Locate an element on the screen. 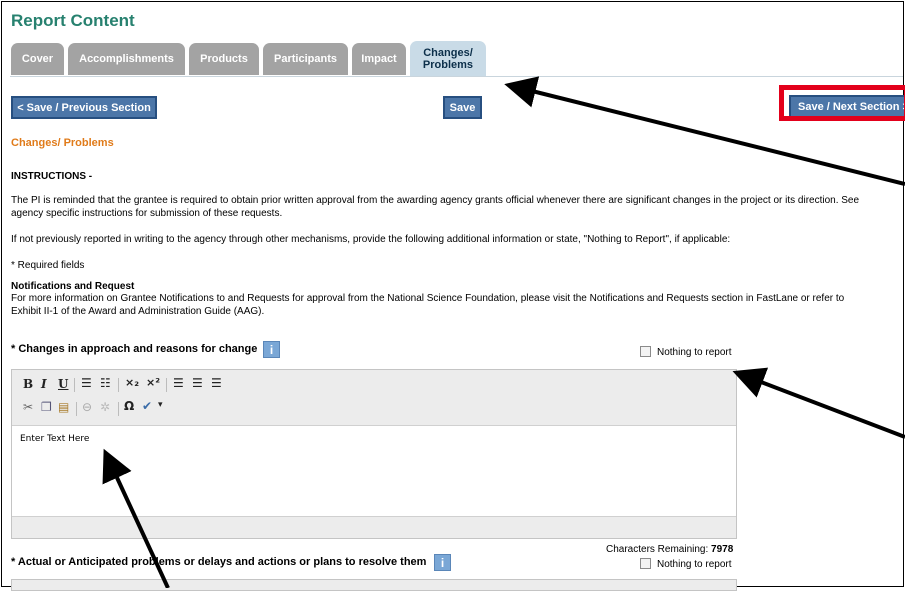 Image resolution: width=905 pixels, height=591 pixels. arrow-to-editor is located at coordinates (136, 518).